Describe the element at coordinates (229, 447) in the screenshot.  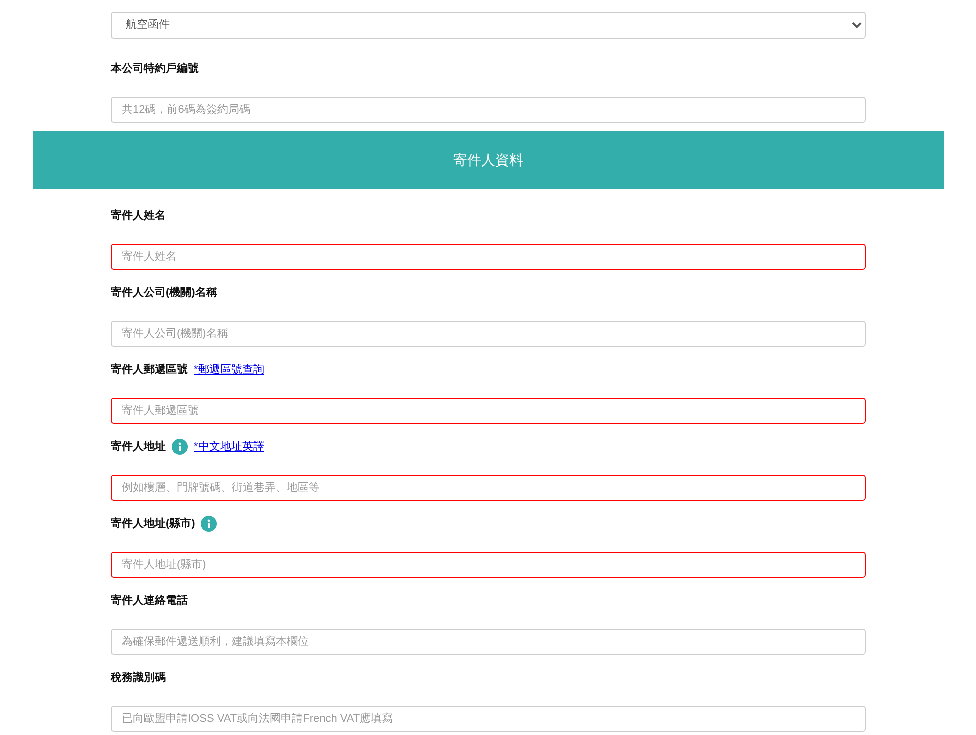
I see `help-link: *中文地址英譯` at that location.